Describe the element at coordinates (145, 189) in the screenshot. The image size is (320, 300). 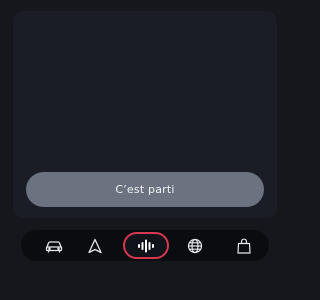
I see `start-button: C’est parti` at that location.